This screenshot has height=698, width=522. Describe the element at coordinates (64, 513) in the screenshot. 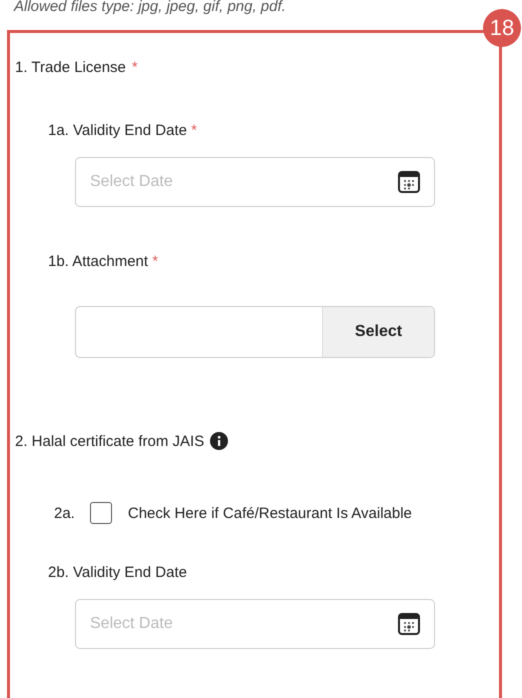

I see `item-number: 2a.` at that location.